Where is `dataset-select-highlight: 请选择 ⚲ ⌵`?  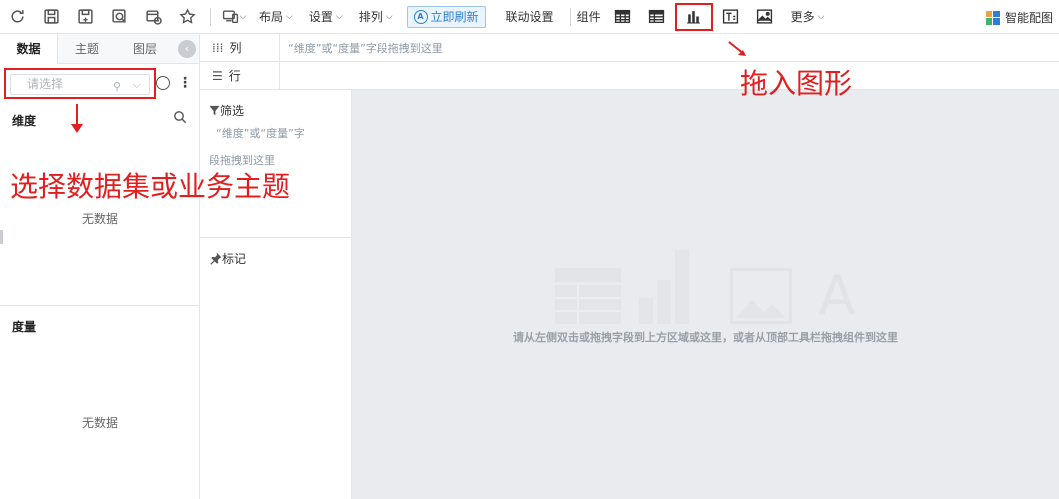 dataset-select-highlight: 请选择 ⚲ ⌵ is located at coordinates (80, 83).